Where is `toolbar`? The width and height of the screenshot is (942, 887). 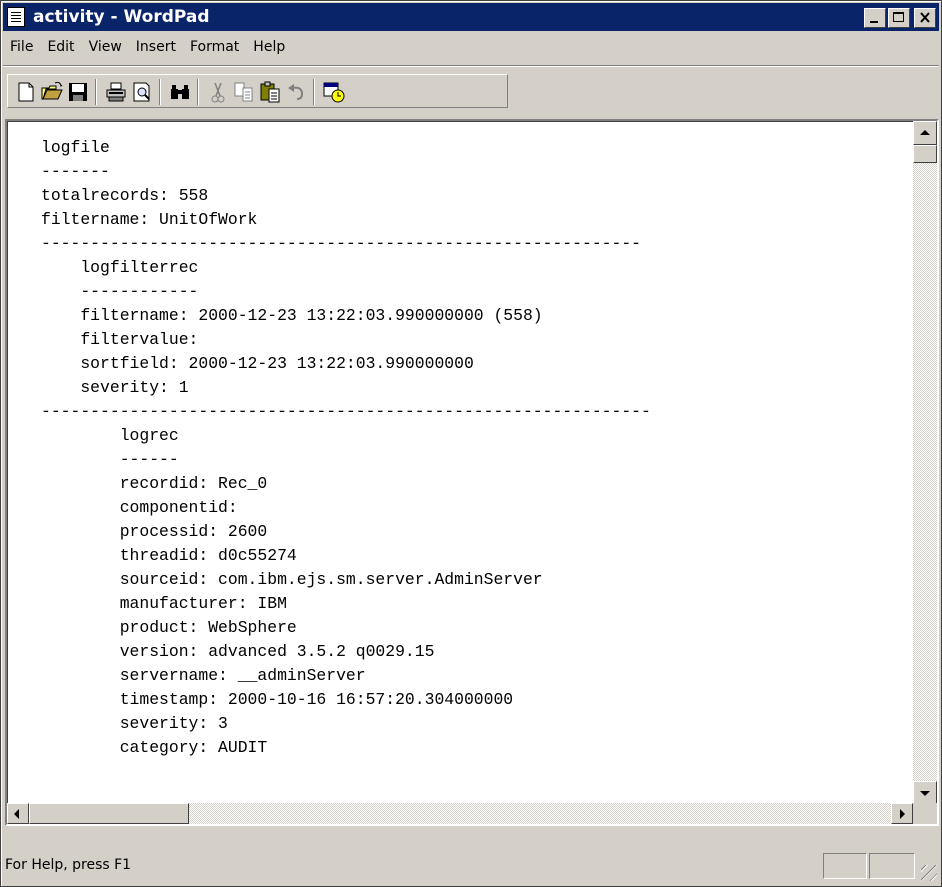 toolbar is located at coordinates (471, 87).